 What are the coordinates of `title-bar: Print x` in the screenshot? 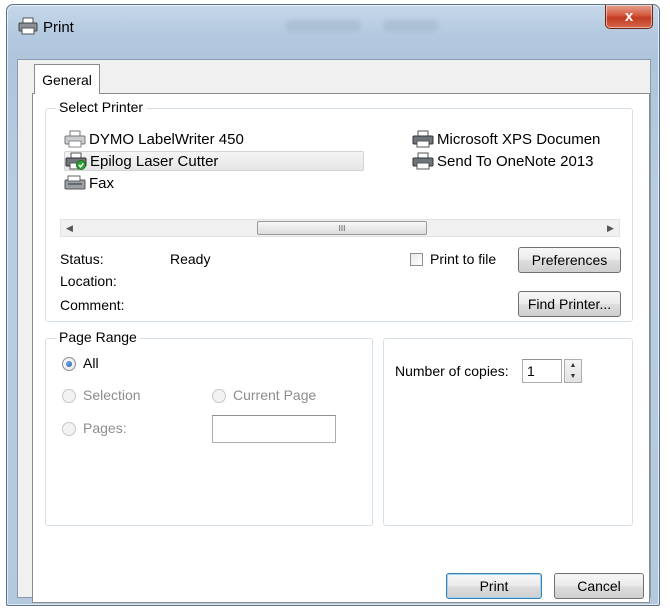 It's located at (333, 26).